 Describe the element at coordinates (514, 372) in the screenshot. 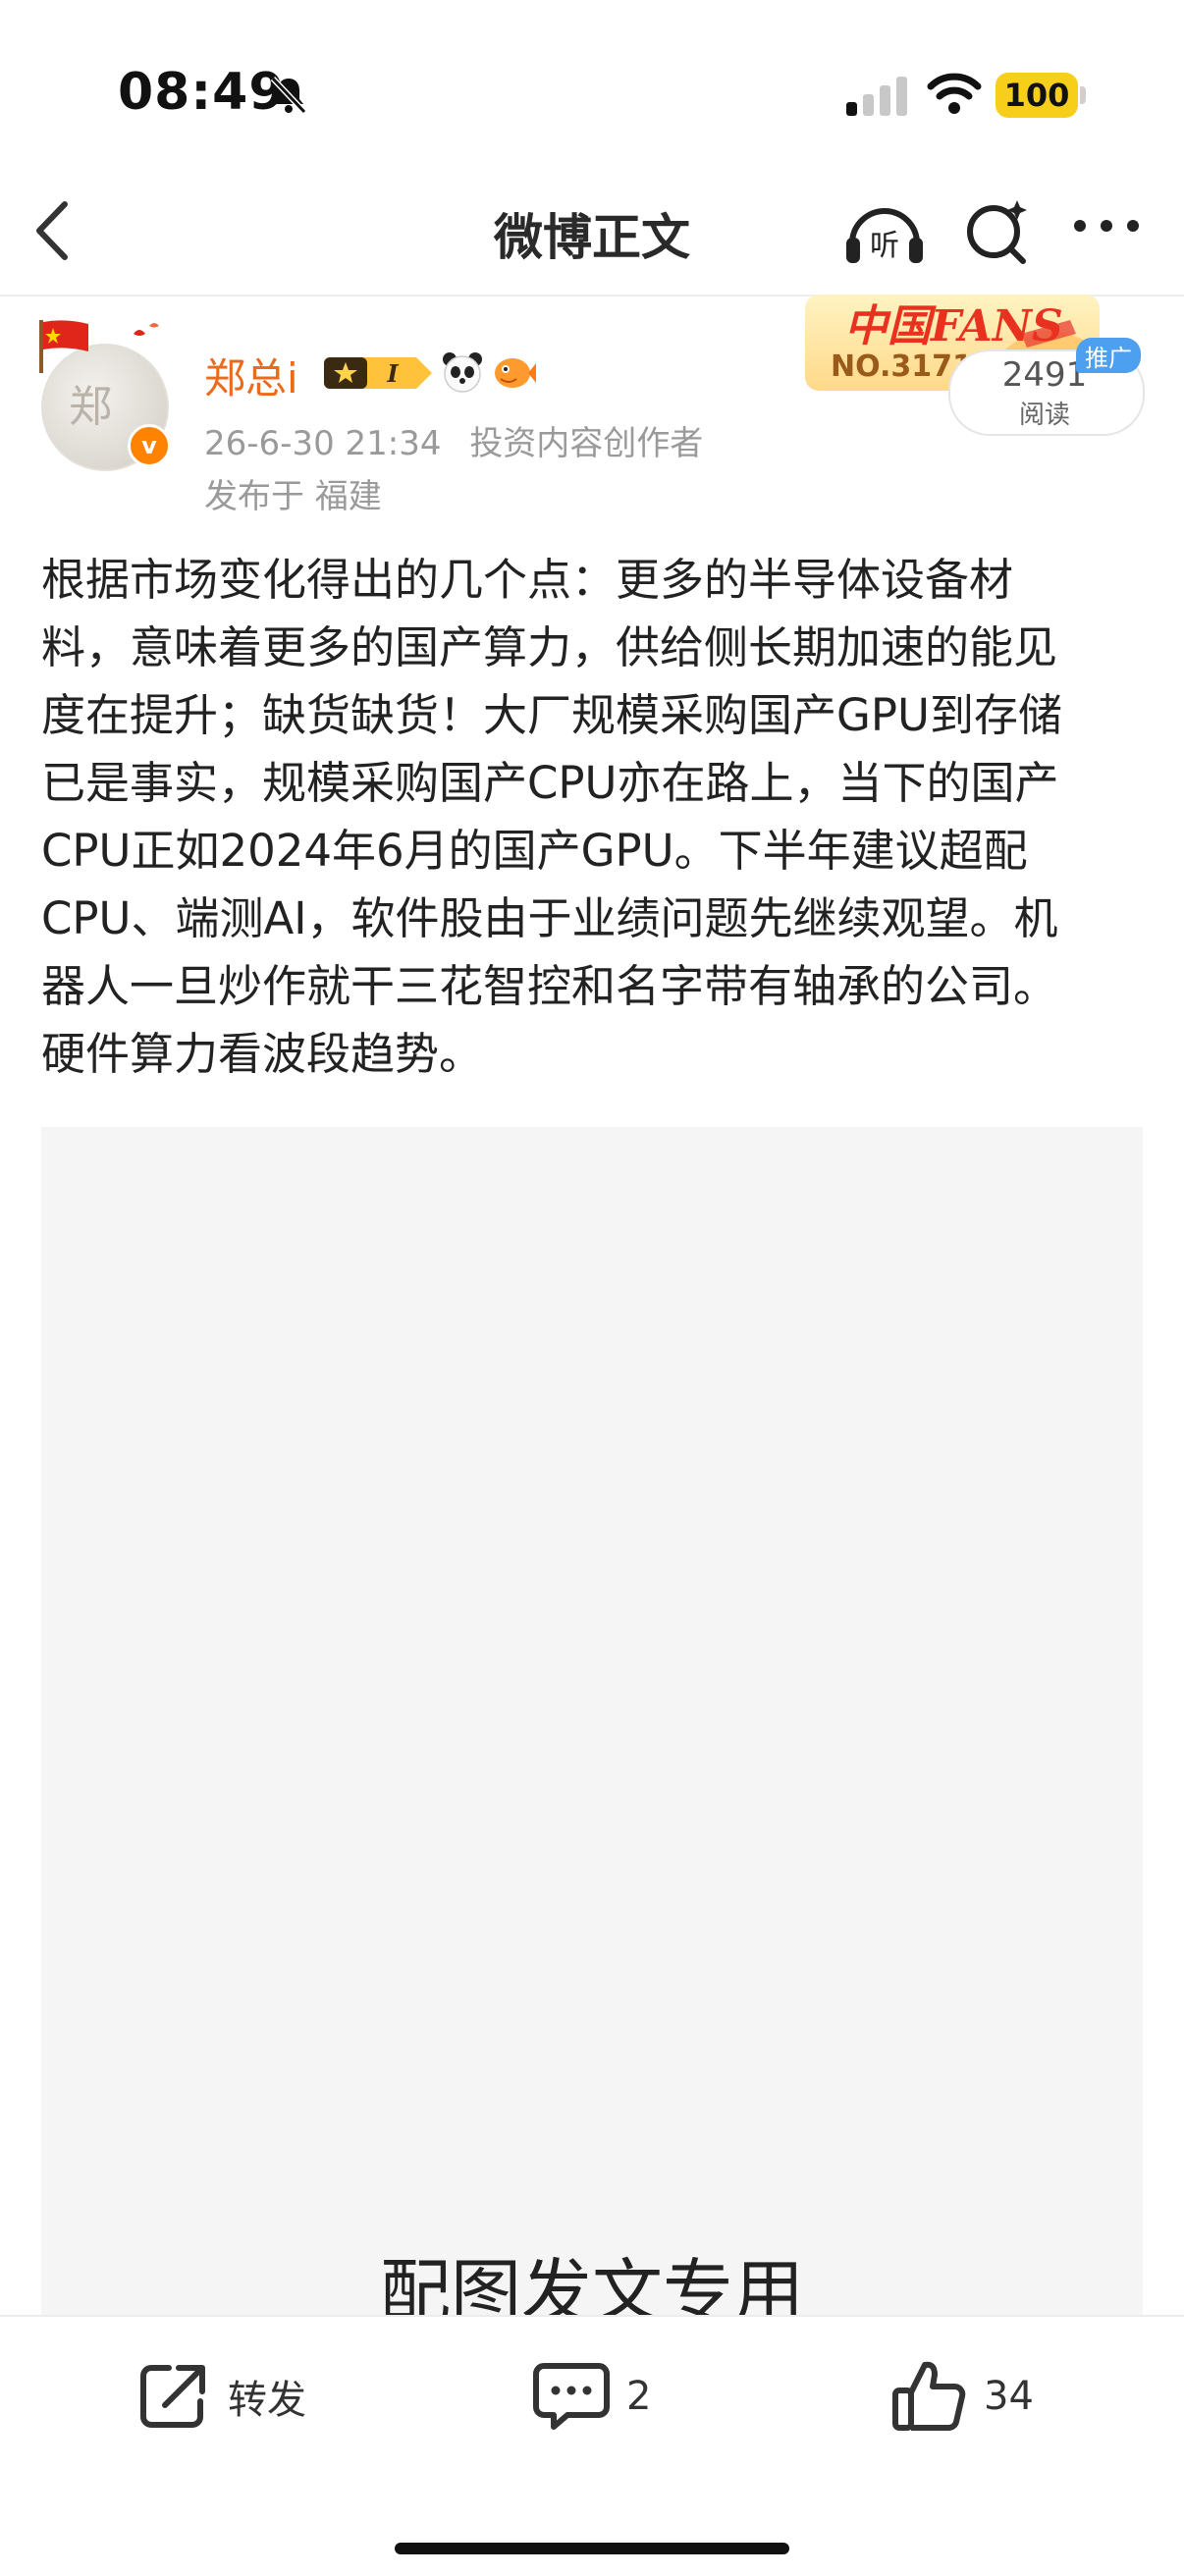

I see `fish-badge-icon` at that location.